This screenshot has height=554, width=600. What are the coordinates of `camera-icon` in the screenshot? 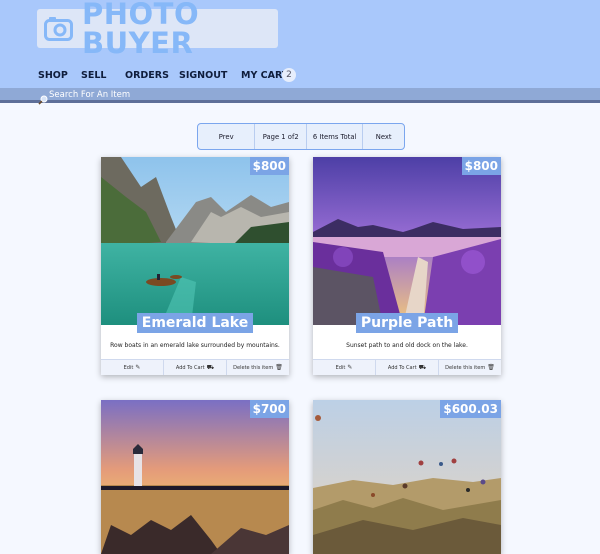 It's located at (59, 29).